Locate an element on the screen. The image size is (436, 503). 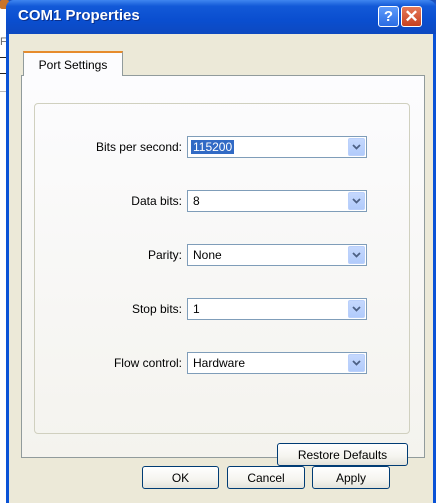
data-bits-row: Data bits: 8 is located at coordinates (222, 201).